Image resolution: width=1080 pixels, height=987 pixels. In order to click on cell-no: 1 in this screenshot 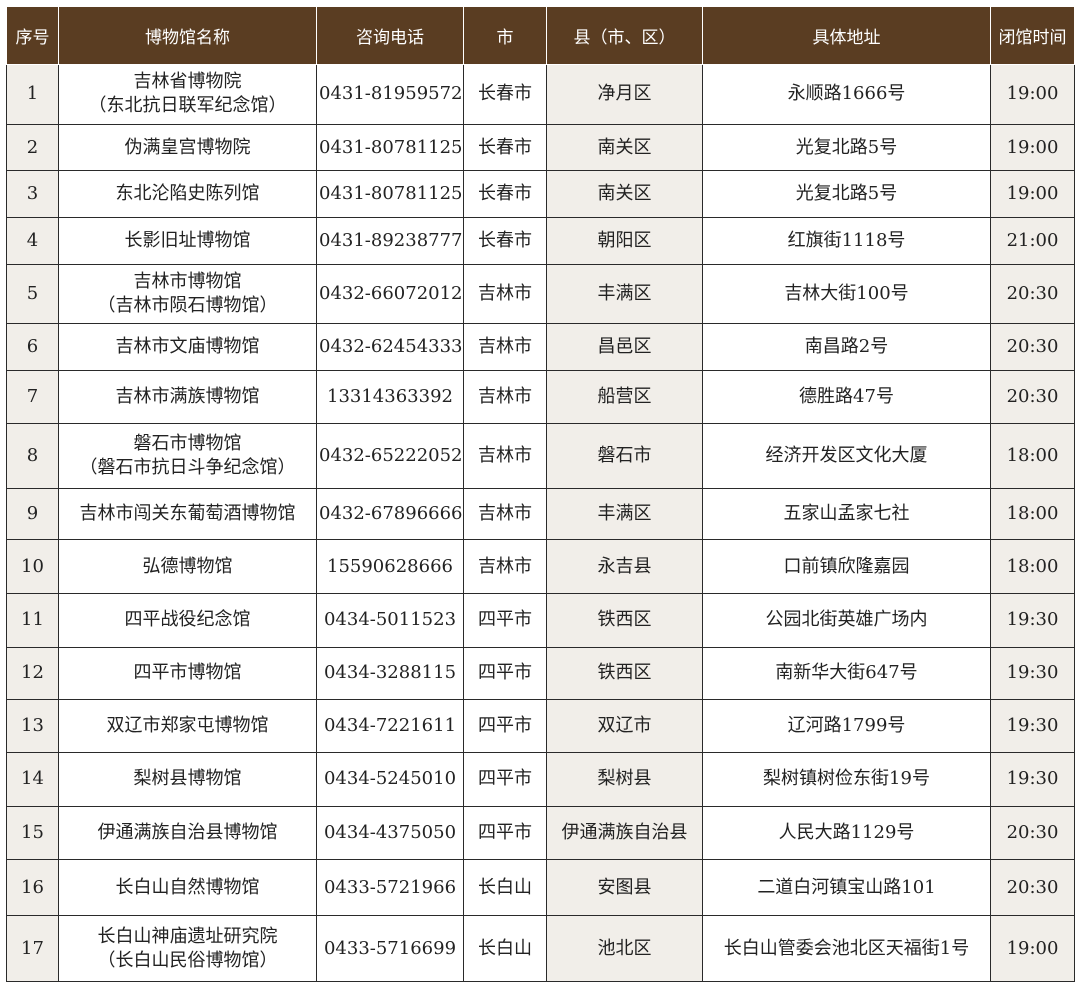, I will do `click(32, 94)`.